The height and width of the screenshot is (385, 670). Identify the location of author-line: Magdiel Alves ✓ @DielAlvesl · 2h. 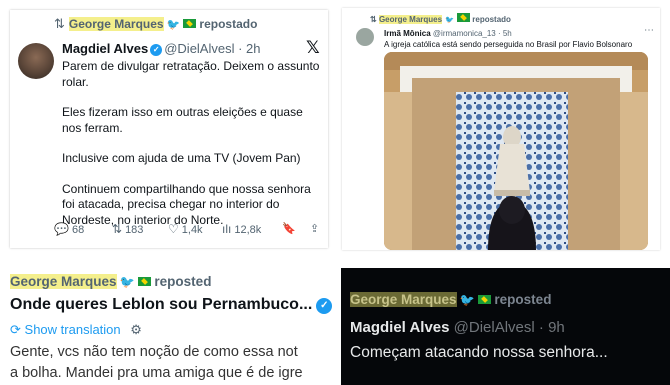
(161, 48).